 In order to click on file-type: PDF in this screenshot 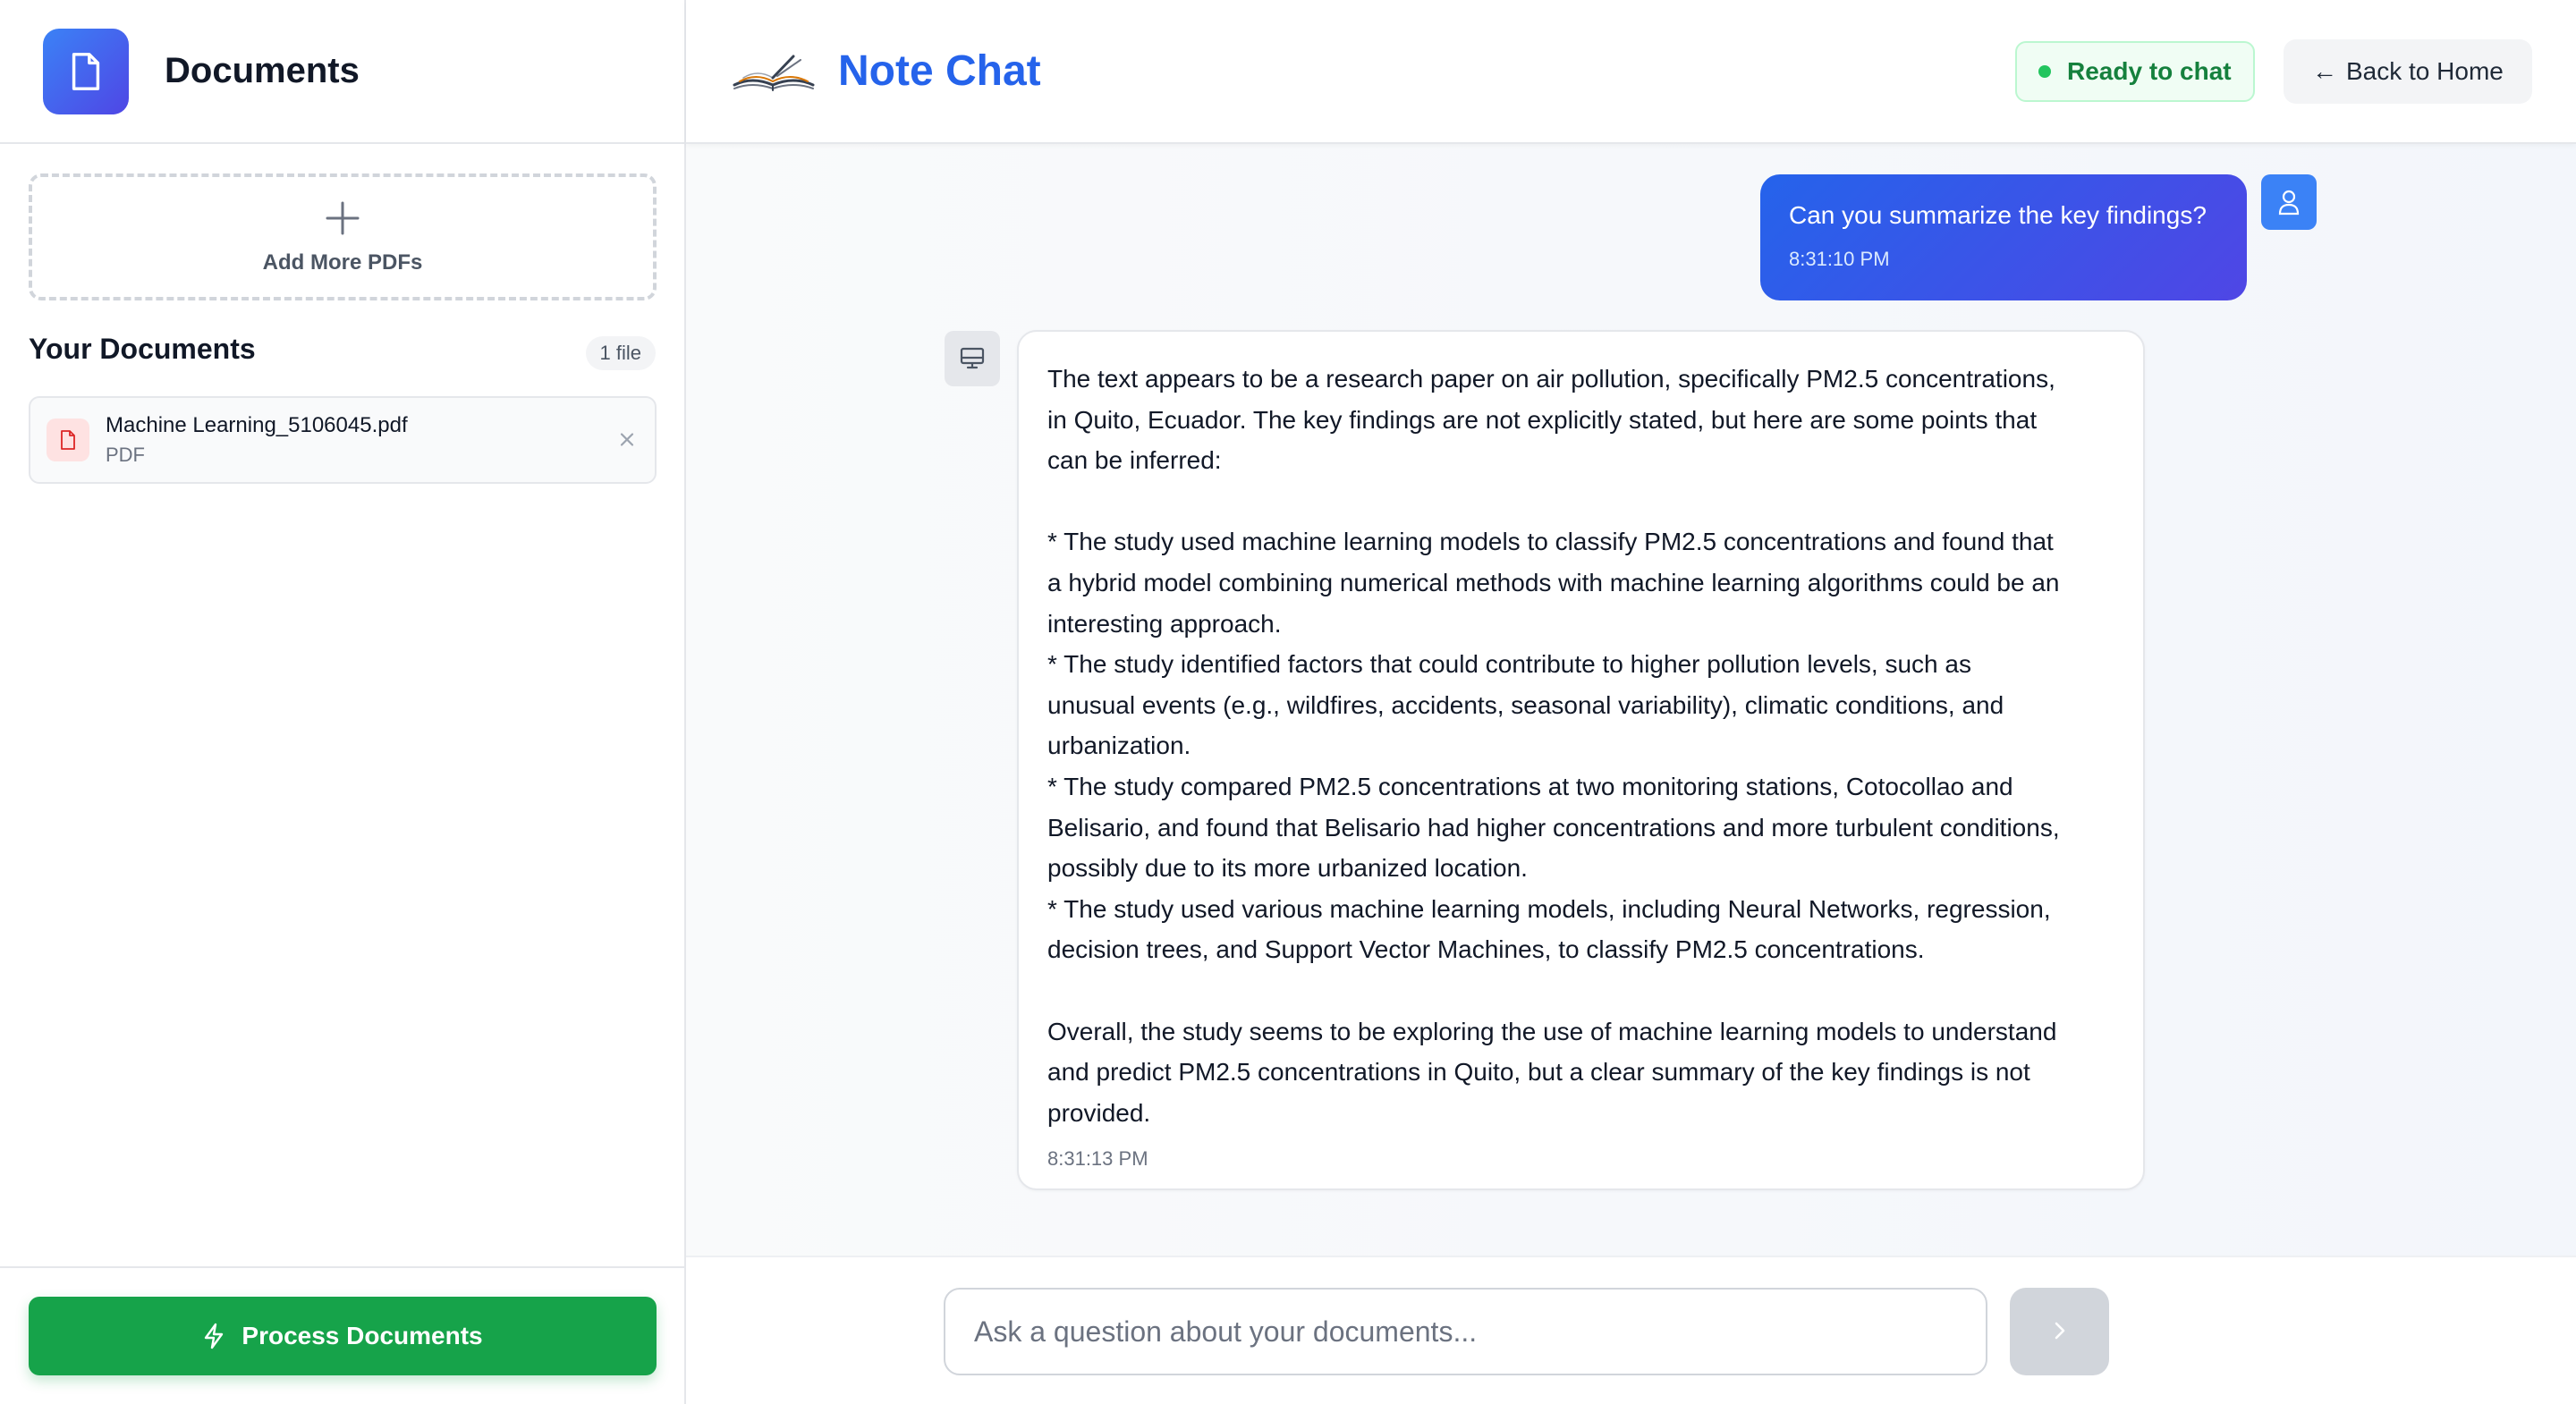, I will do `click(125, 455)`.